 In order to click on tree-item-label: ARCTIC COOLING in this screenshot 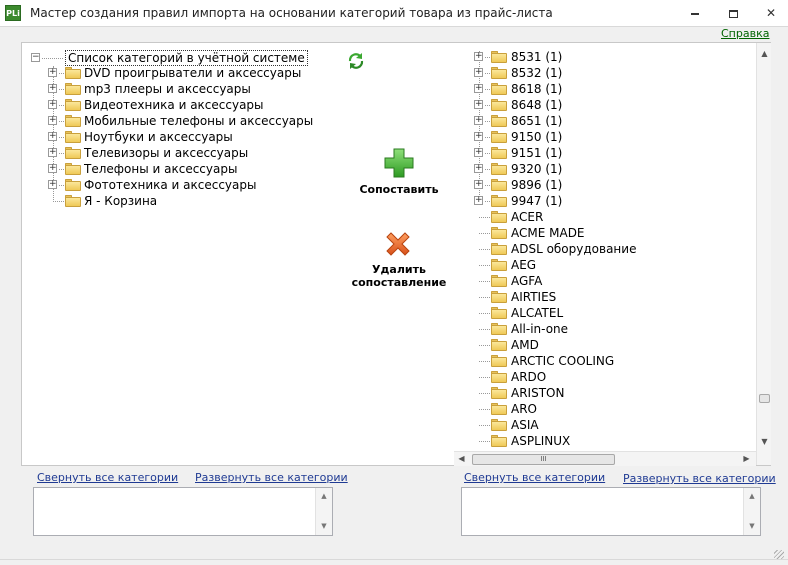, I will do `click(563, 361)`.